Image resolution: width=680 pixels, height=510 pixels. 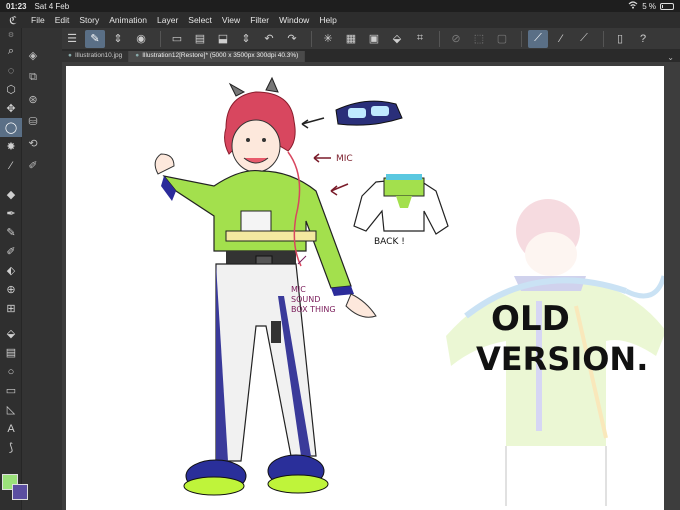 What do you see at coordinates (292, 39) in the screenshot?
I see `redo-icon: ↷` at bounding box center [292, 39].